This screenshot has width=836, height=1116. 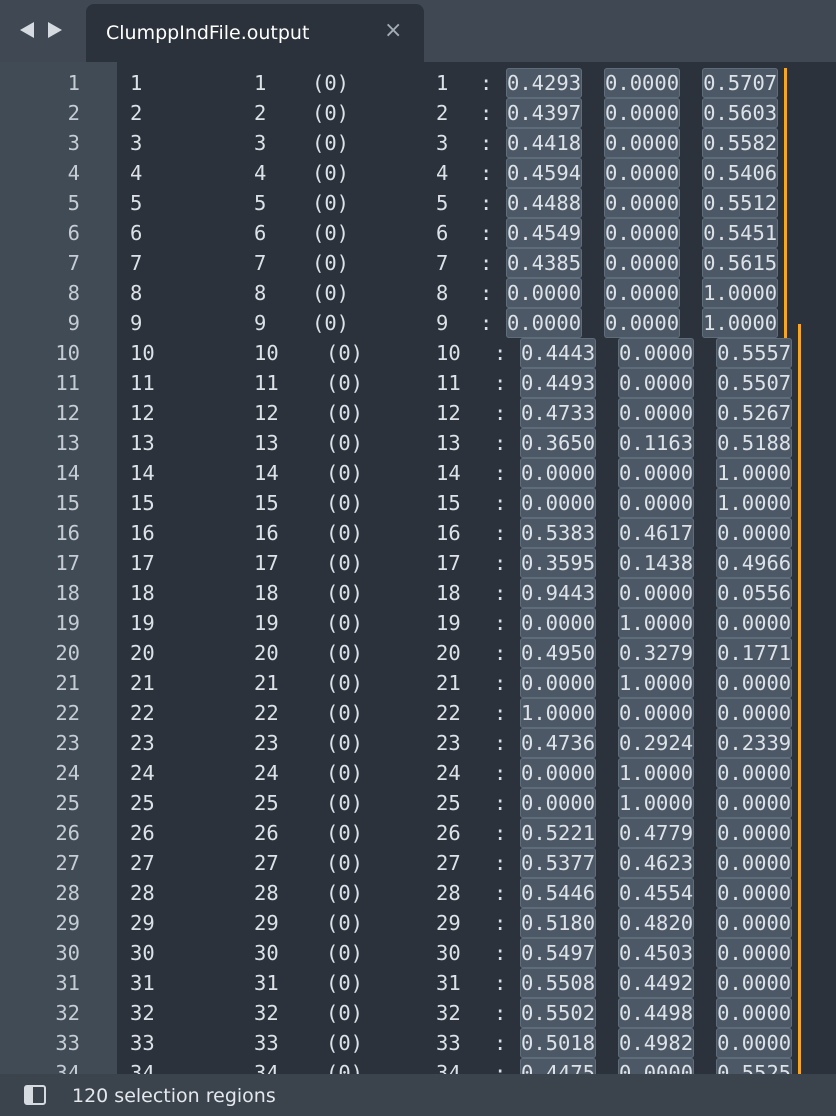 What do you see at coordinates (142, 833) in the screenshot?
I see `column-individual-index: 26` at bounding box center [142, 833].